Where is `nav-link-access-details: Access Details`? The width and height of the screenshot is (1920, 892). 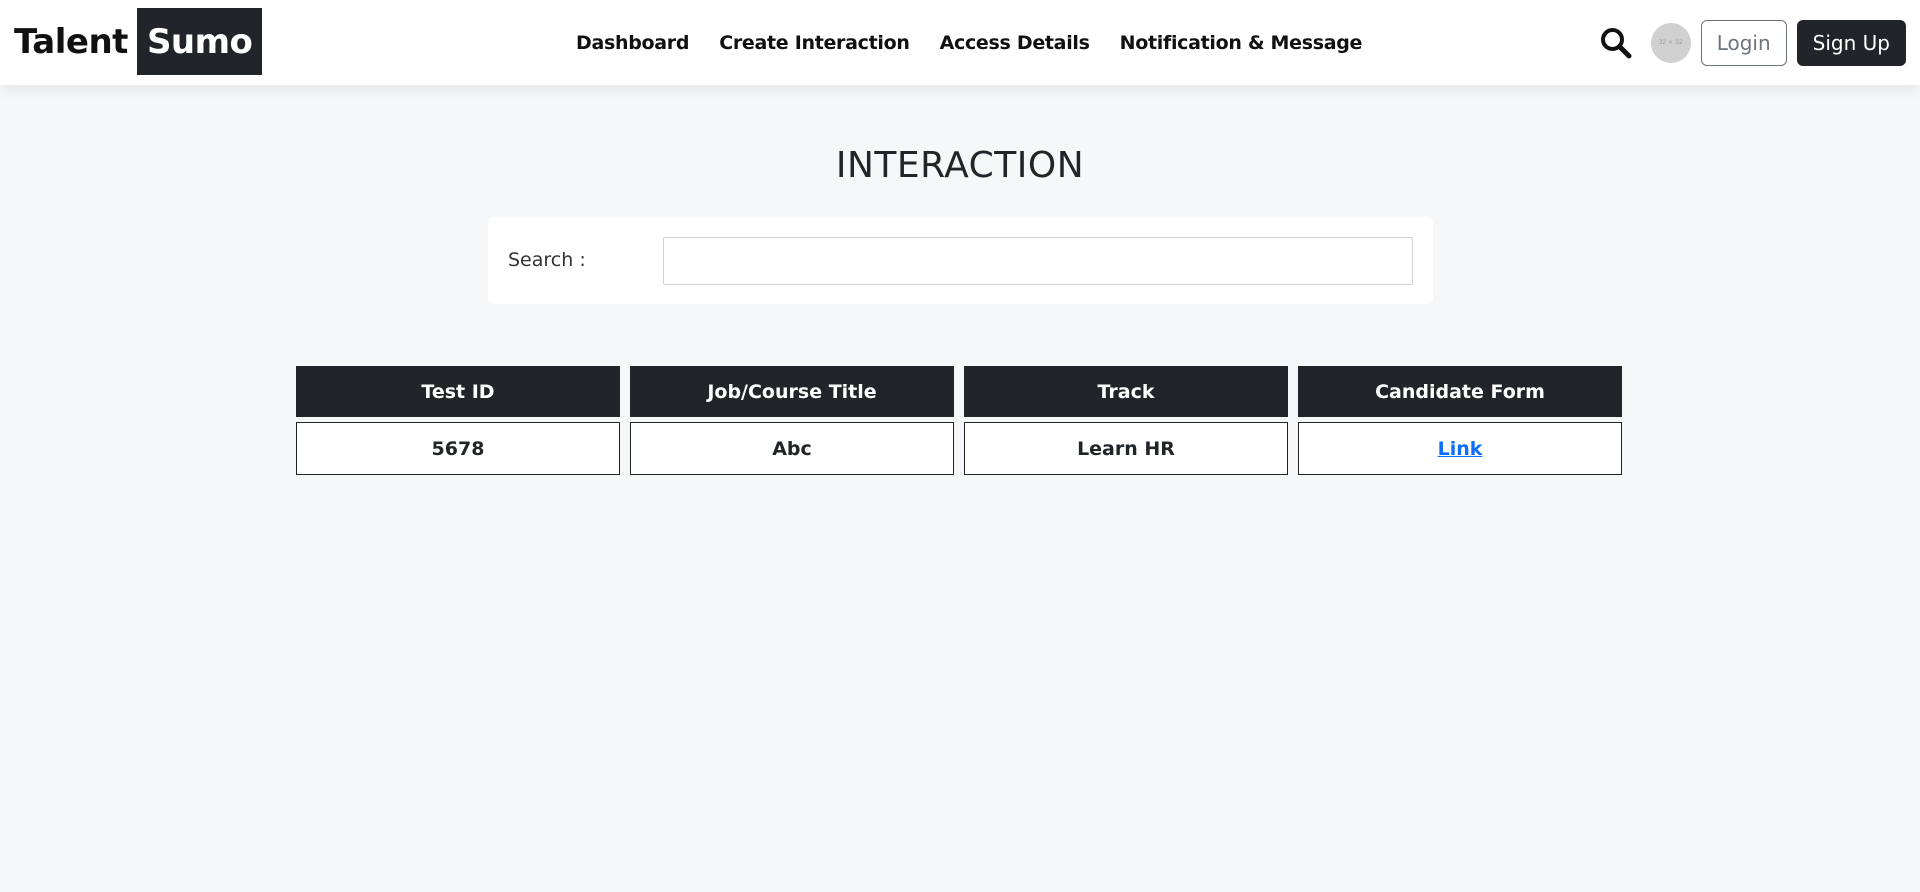 nav-link-access-details: Access Details is located at coordinates (1015, 43).